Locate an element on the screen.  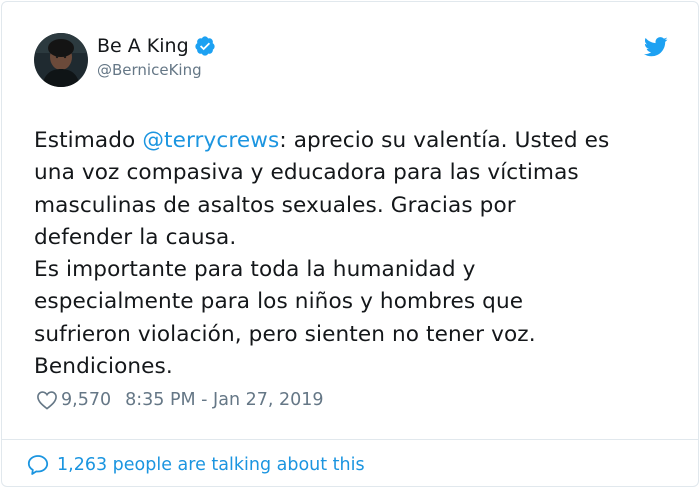
display-name-text: Be A King is located at coordinates (143, 46).